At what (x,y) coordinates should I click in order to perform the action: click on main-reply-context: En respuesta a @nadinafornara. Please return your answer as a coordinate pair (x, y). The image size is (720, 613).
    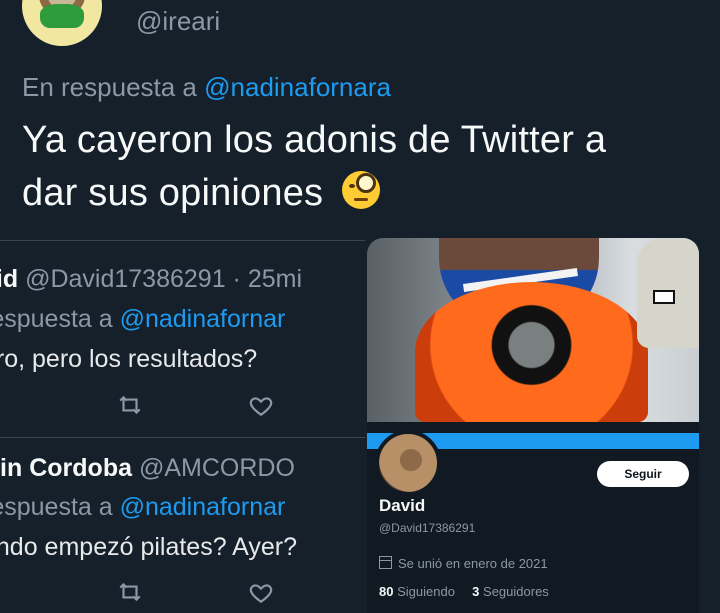
    Looking at the image, I should click on (206, 87).